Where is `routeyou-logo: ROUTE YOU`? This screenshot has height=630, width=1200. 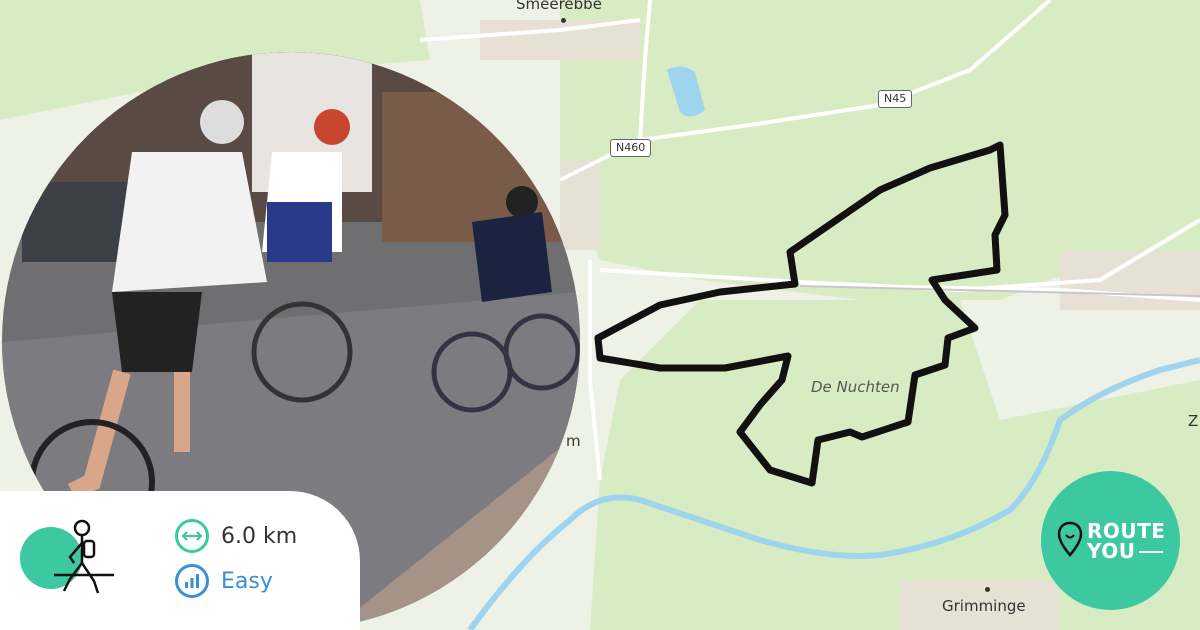 routeyou-logo: ROUTE YOU is located at coordinates (1110, 540).